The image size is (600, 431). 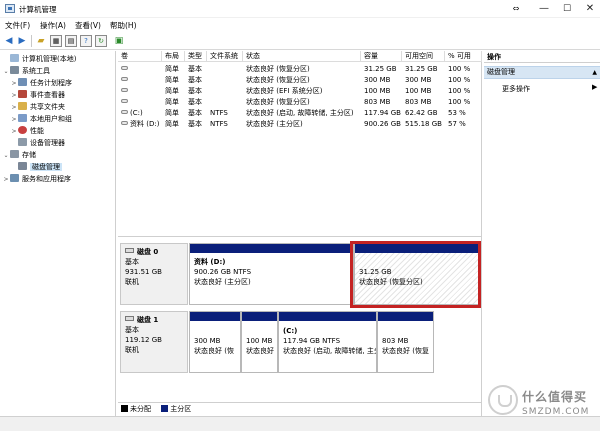 I want to click on disk-type: 基本, so click(x=132, y=262).